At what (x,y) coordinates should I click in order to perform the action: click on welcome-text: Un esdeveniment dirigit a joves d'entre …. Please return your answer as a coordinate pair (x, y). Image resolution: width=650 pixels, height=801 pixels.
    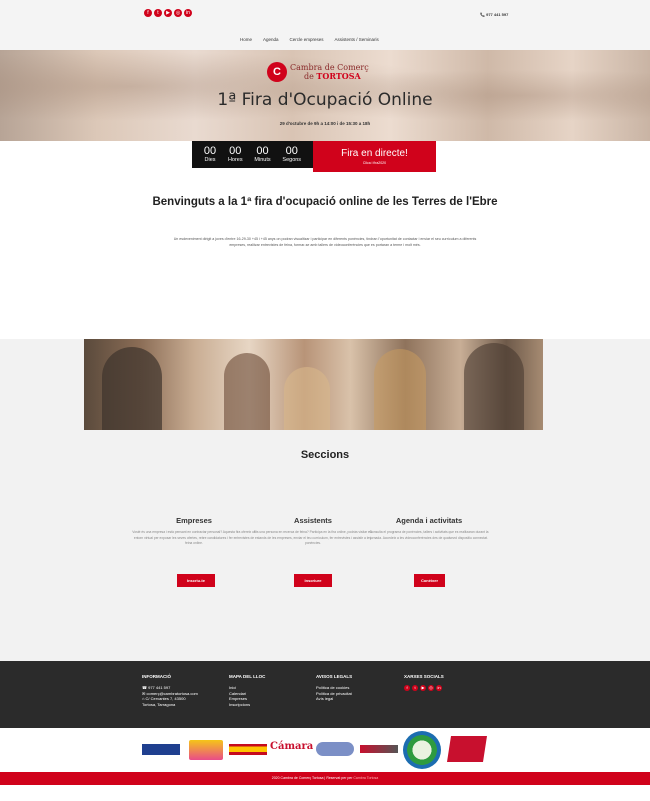
    Looking at the image, I should click on (325, 242).